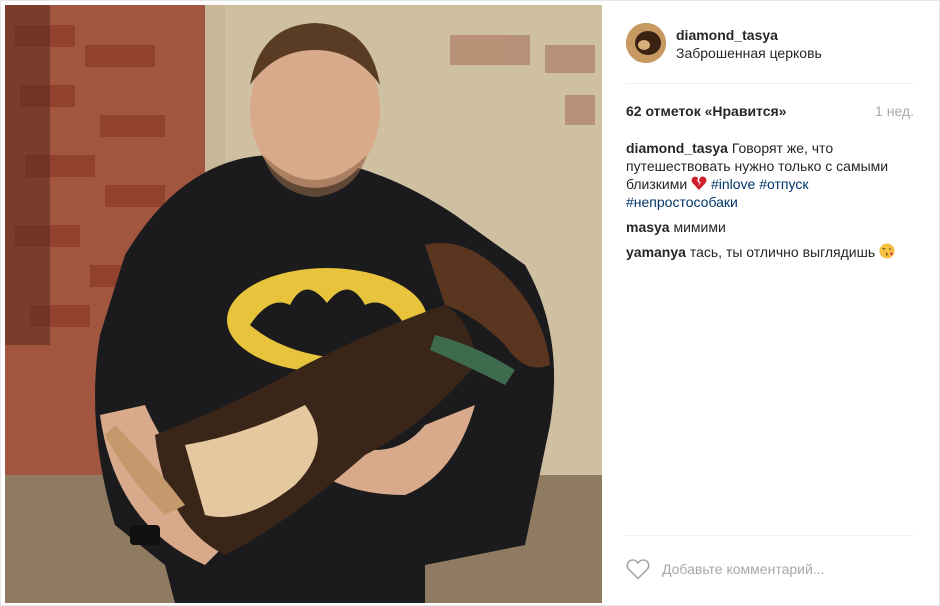 This screenshot has height=606, width=940. Describe the element at coordinates (697, 227) in the screenshot. I see `comment-text: мимими` at that location.